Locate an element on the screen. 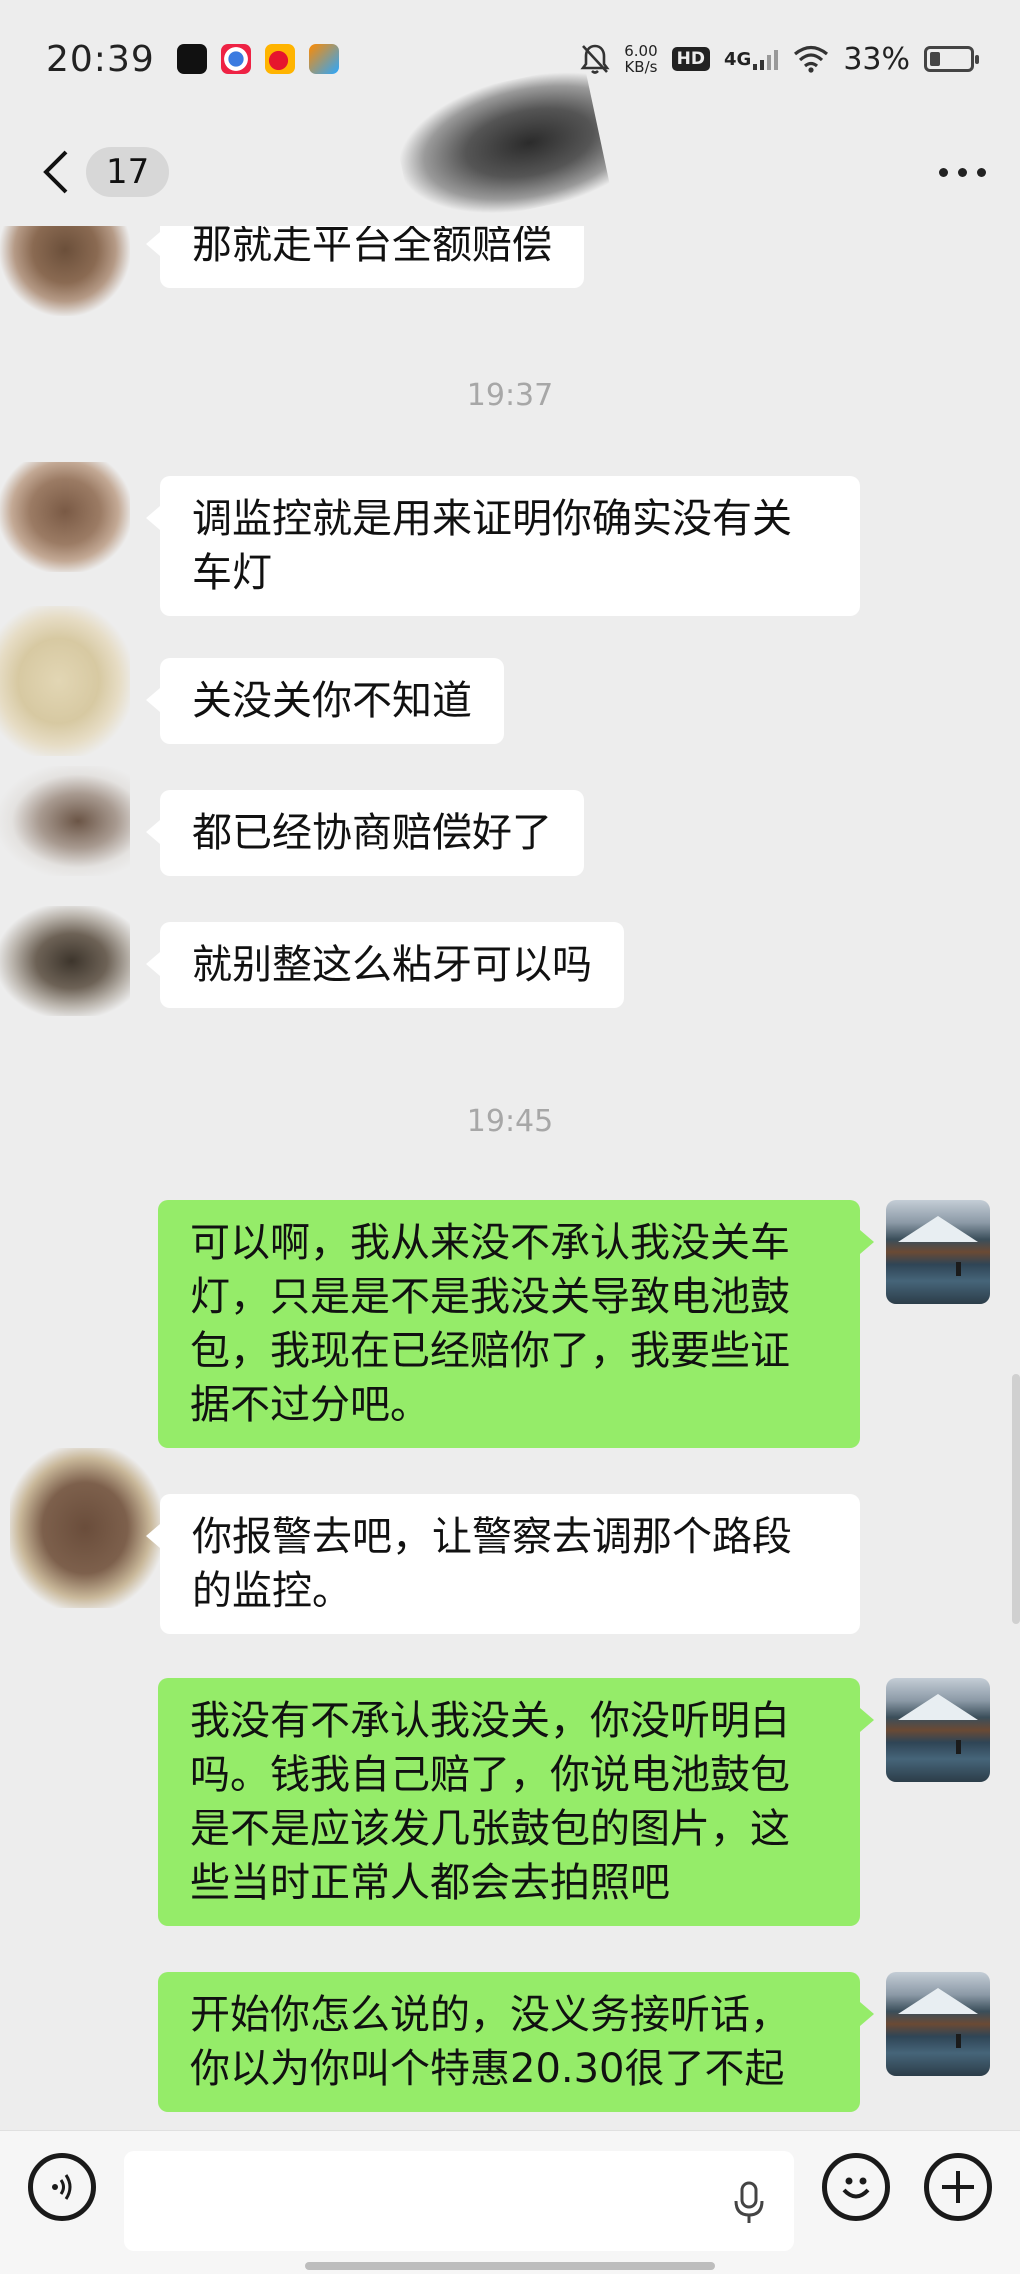  speed-value: 6.00 is located at coordinates (641, 51).